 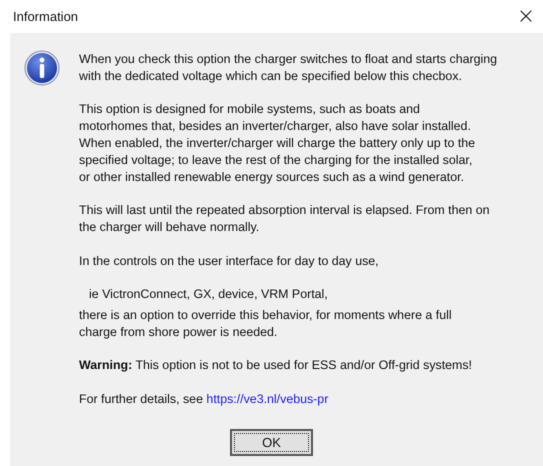 I want to click on window-title: Information, so click(x=45, y=16).